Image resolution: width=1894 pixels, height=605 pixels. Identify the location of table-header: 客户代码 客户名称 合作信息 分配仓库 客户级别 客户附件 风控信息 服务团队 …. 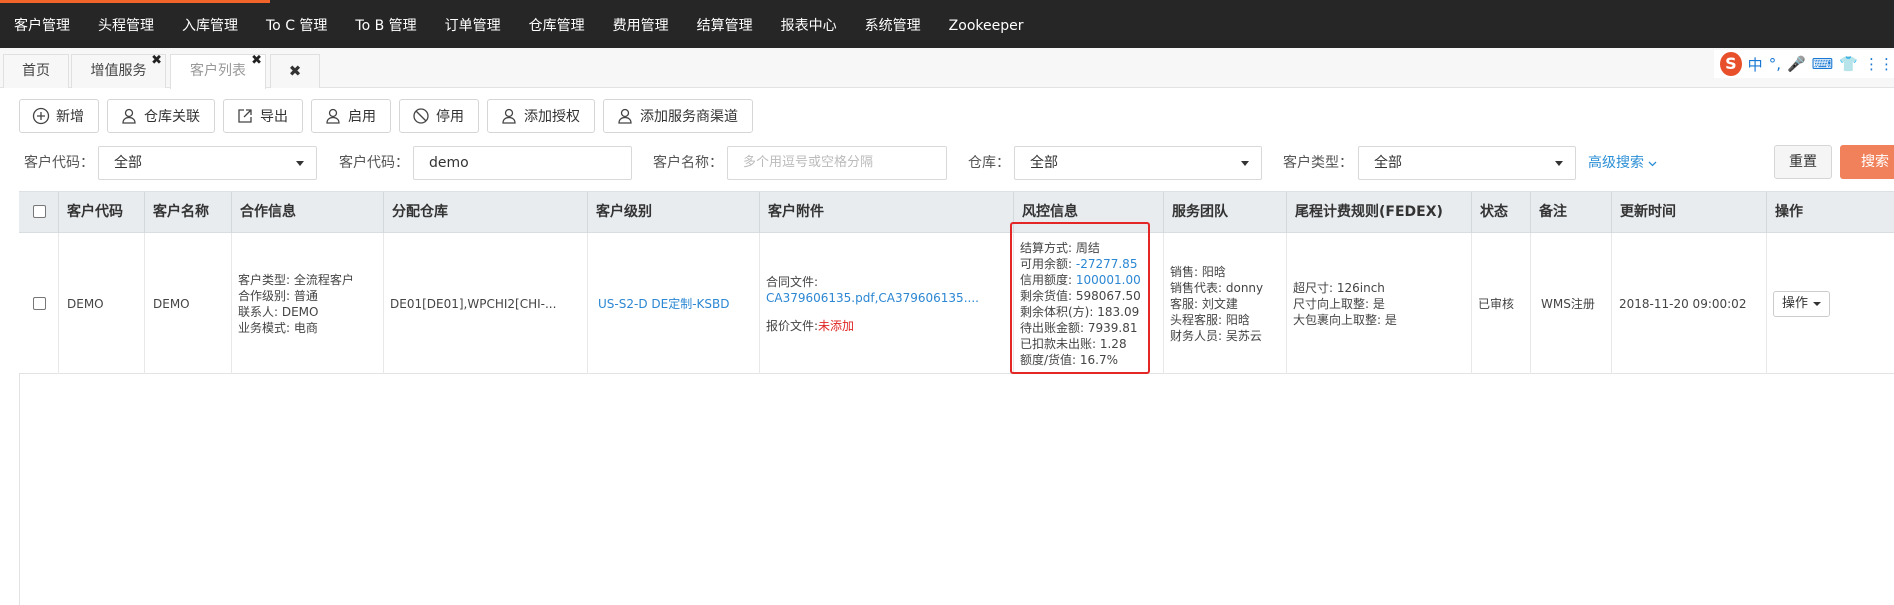
(956, 212).